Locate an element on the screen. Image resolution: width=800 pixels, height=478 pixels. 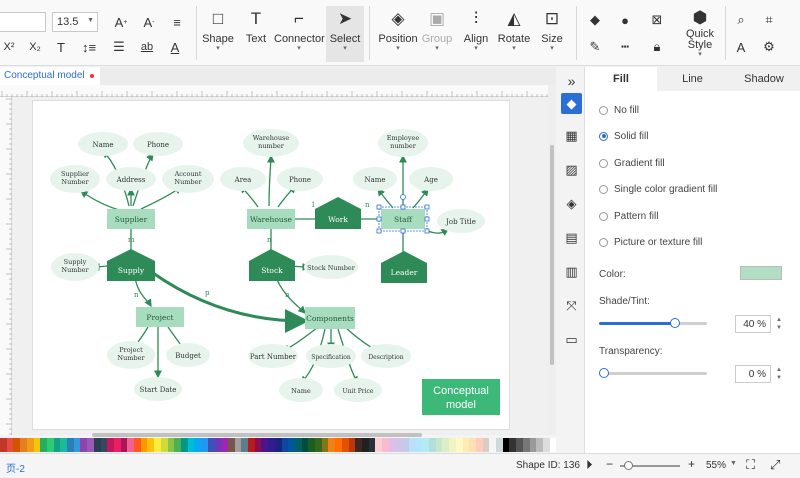
spinner-icon: ▲ ▼ is located at coordinates (779, 324).